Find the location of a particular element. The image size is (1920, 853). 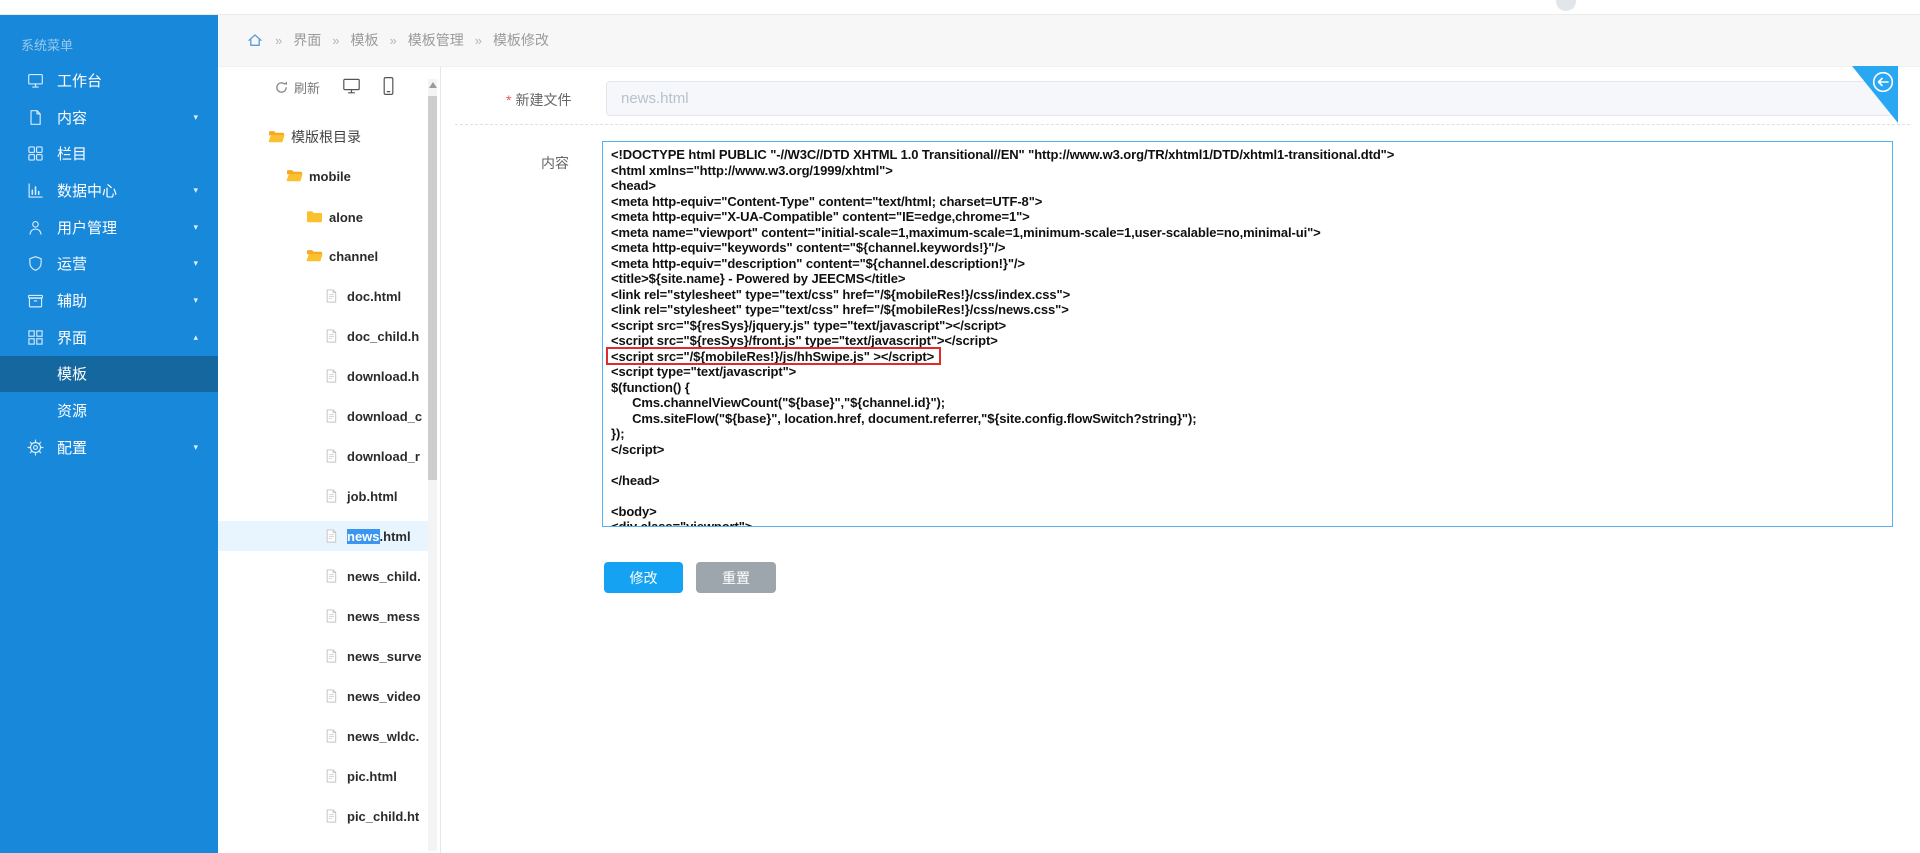

gear-icon is located at coordinates (35, 447).